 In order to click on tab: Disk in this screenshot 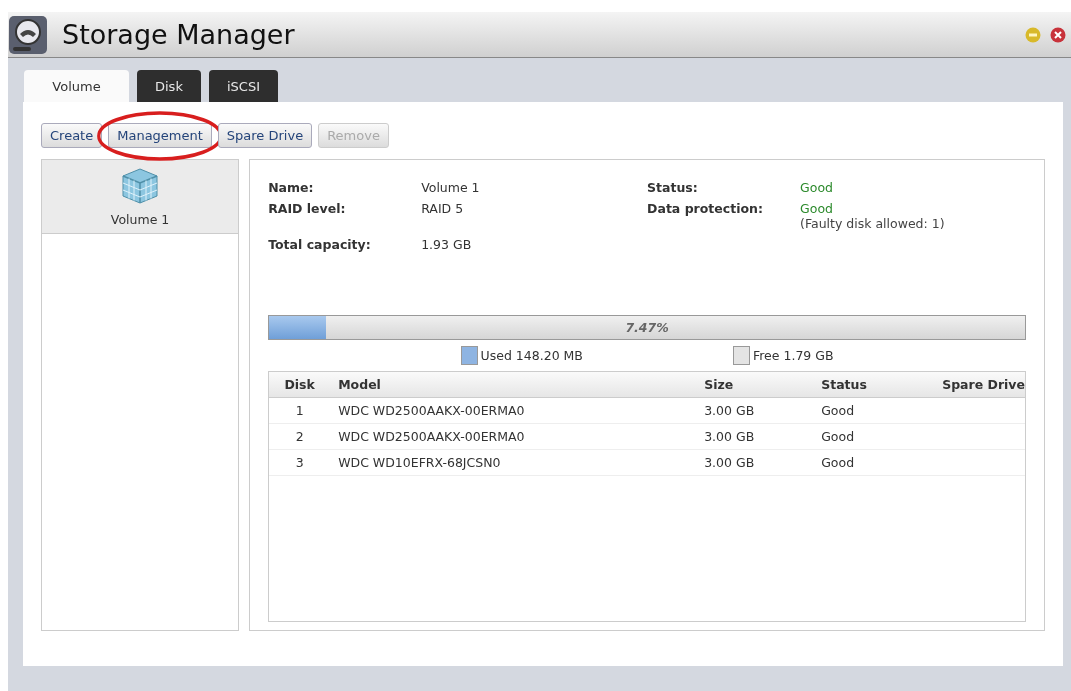, I will do `click(169, 86)`.